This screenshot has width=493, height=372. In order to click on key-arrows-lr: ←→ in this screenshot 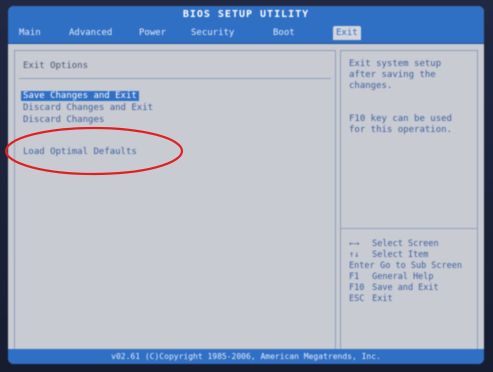, I will do `click(354, 244)`.